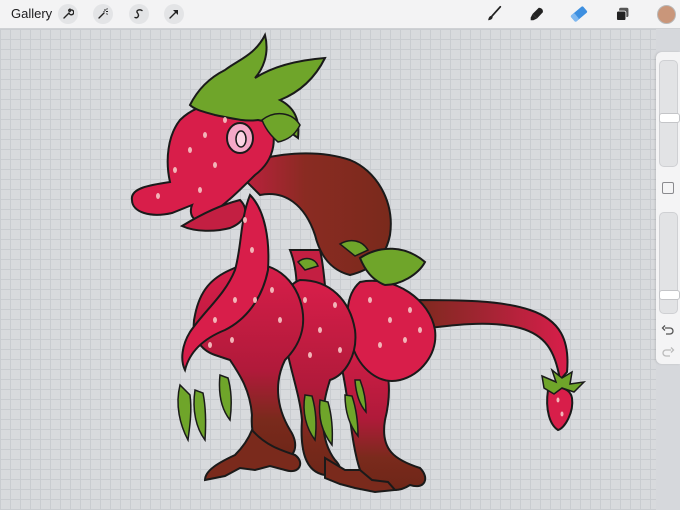  Describe the element at coordinates (103, 14) in the screenshot. I see `magic-wand-icon` at that location.